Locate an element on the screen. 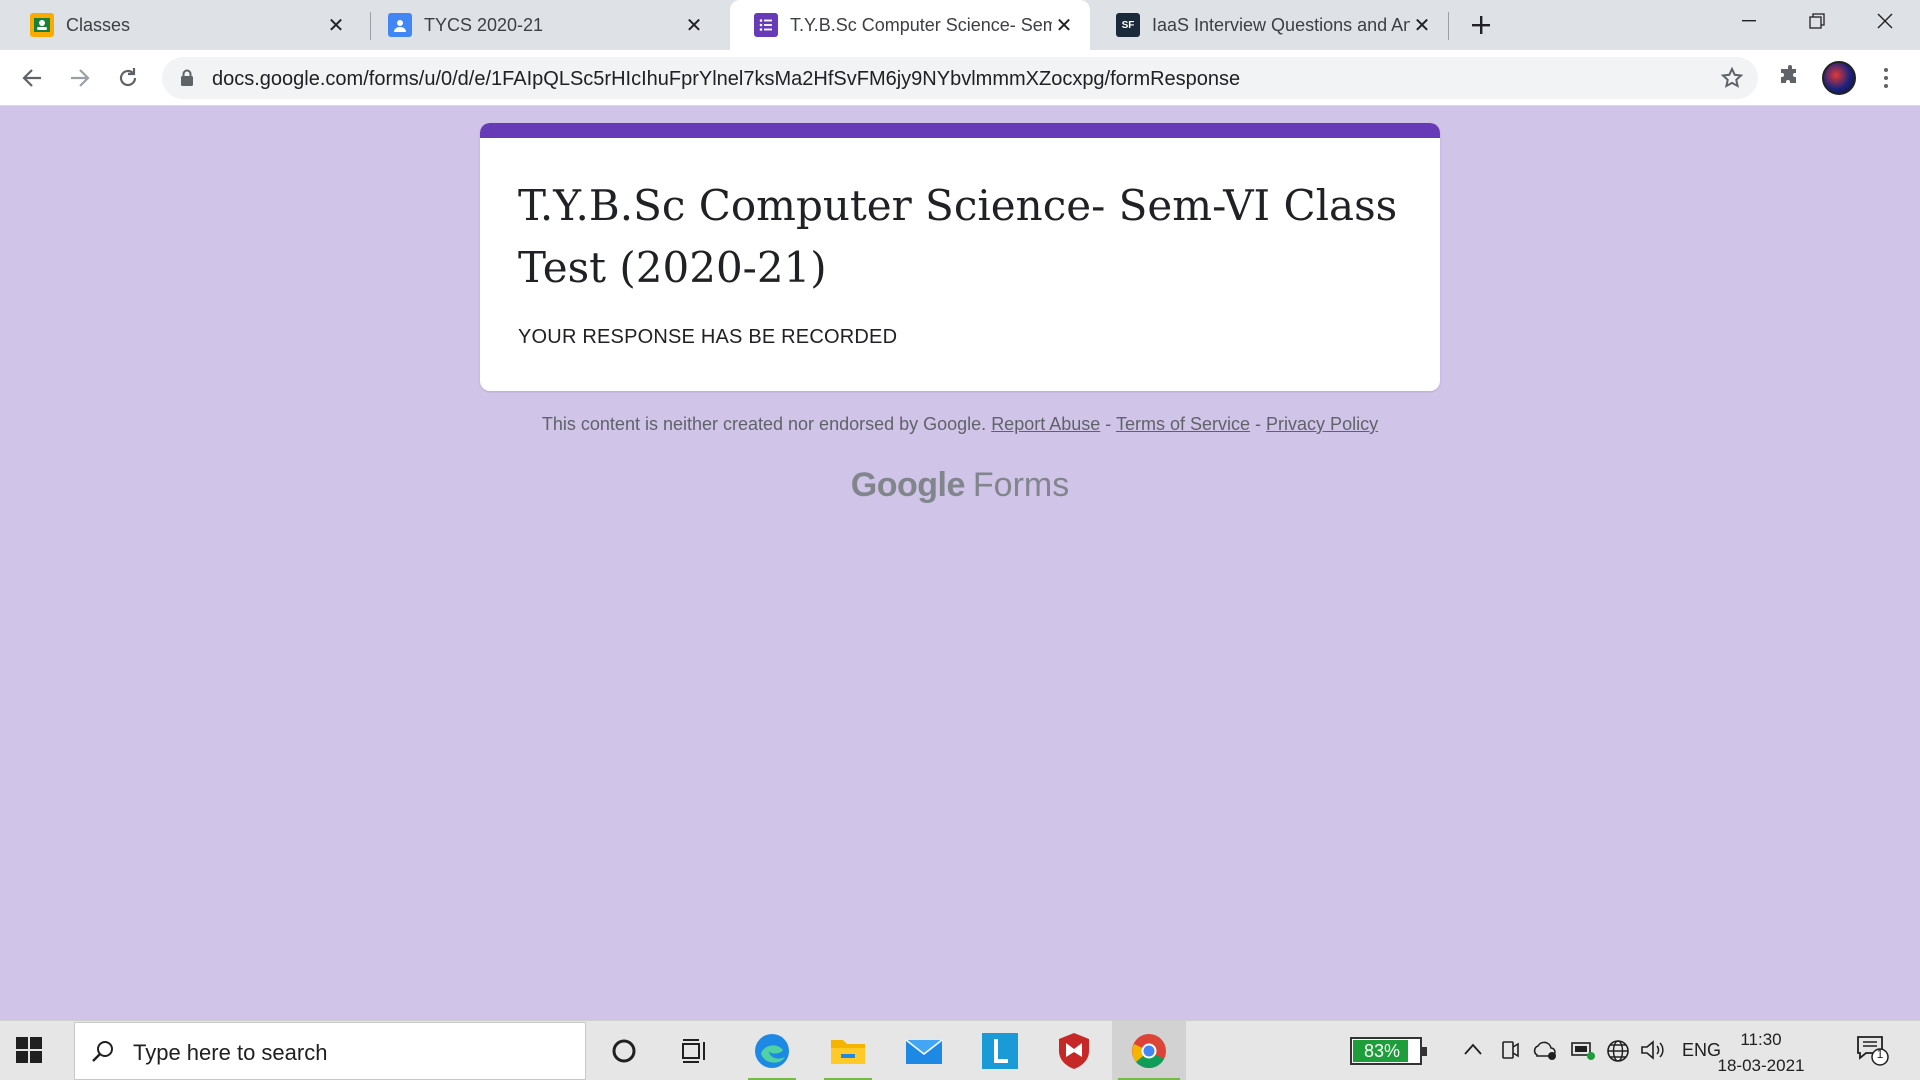 The image size is (1920, 1080). extensions-puzzle-icon is located at coordinates (1790, 76).